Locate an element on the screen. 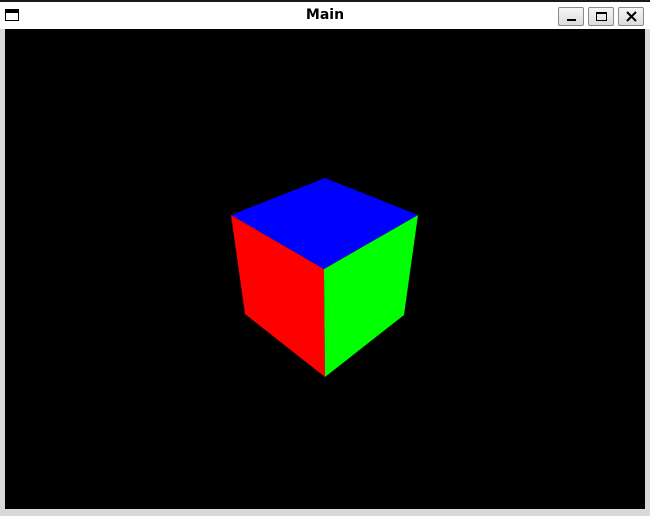  title-bar: Main is located at coordinates (325, 14).